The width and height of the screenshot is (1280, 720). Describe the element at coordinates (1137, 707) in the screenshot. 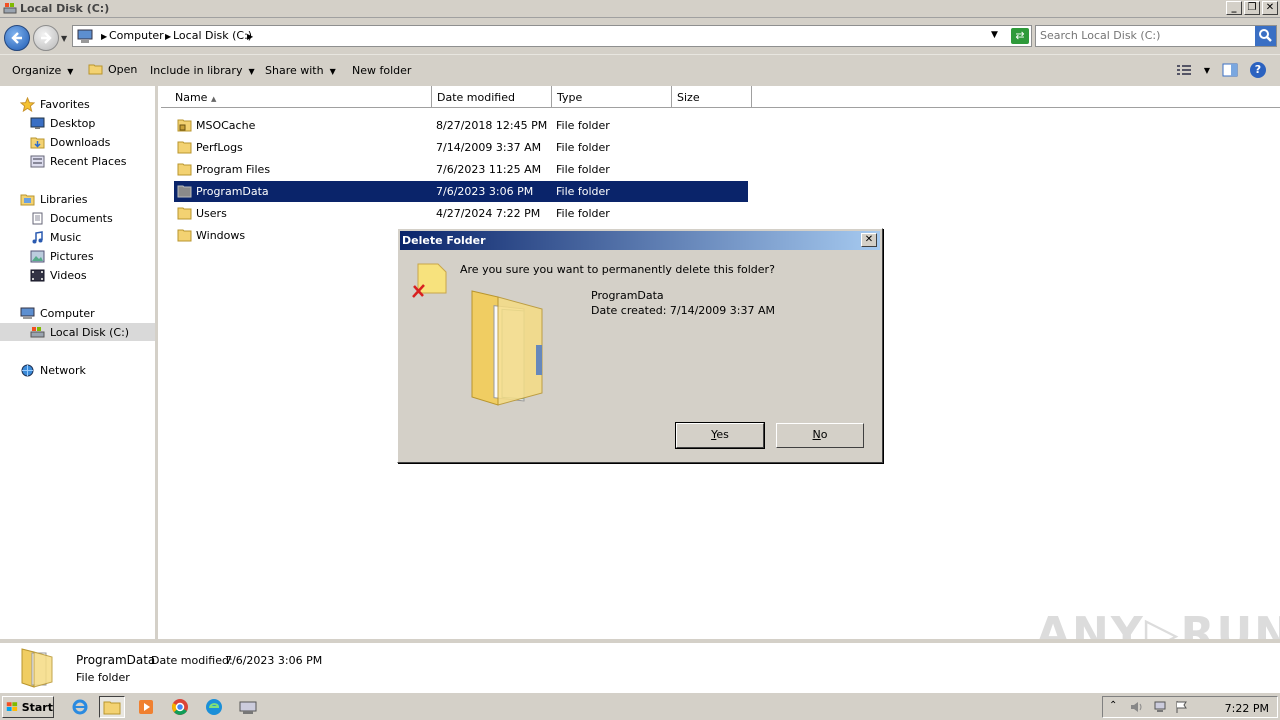

I see `volume-icon` at that location.